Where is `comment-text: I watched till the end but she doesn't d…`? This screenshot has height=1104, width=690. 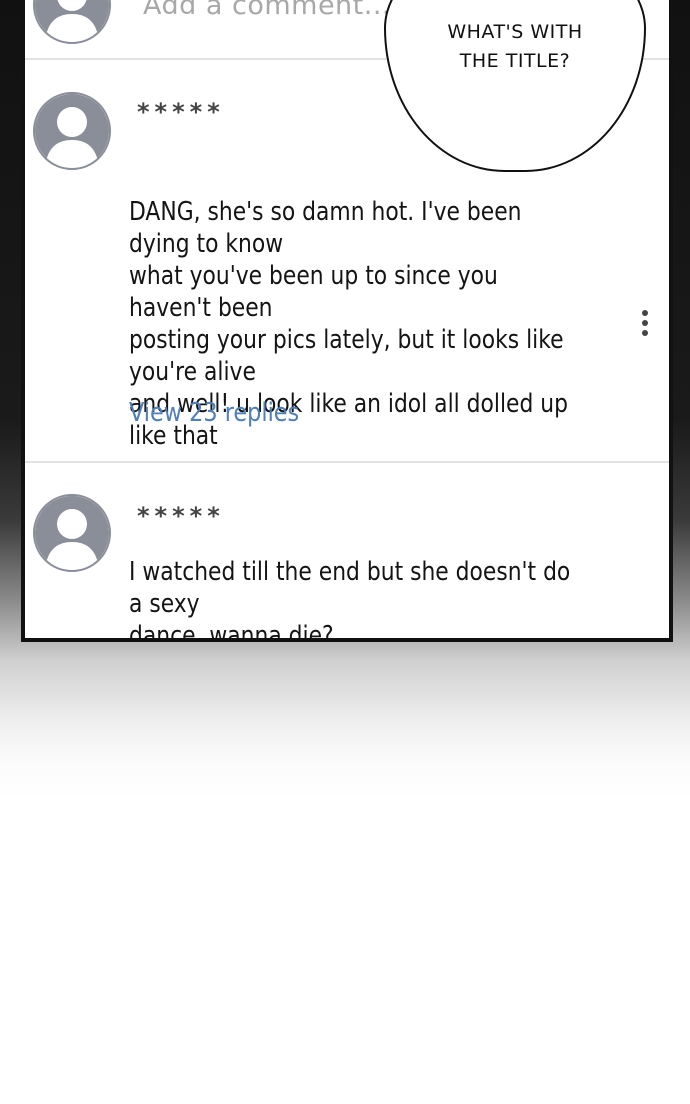
comment-text: I watched till the end but she doesn't d… is located at coordinates (350, 599).